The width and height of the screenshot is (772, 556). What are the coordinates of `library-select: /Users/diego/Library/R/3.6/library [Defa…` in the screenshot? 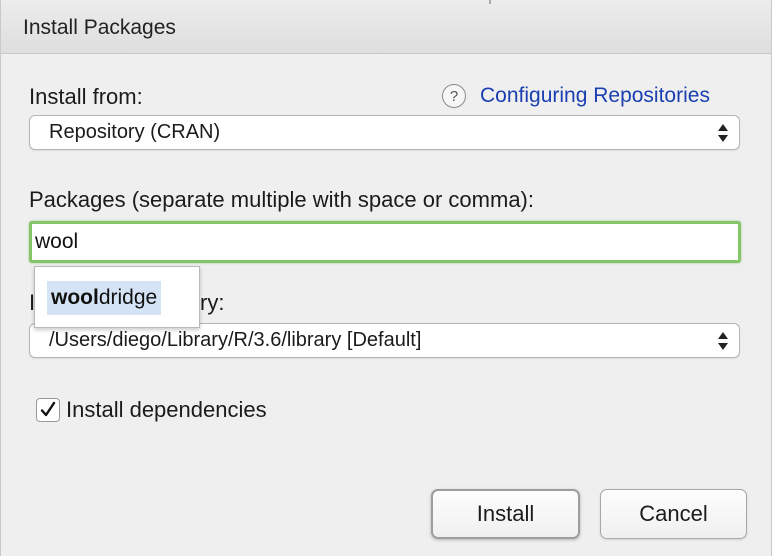 It's located at (384, 340).